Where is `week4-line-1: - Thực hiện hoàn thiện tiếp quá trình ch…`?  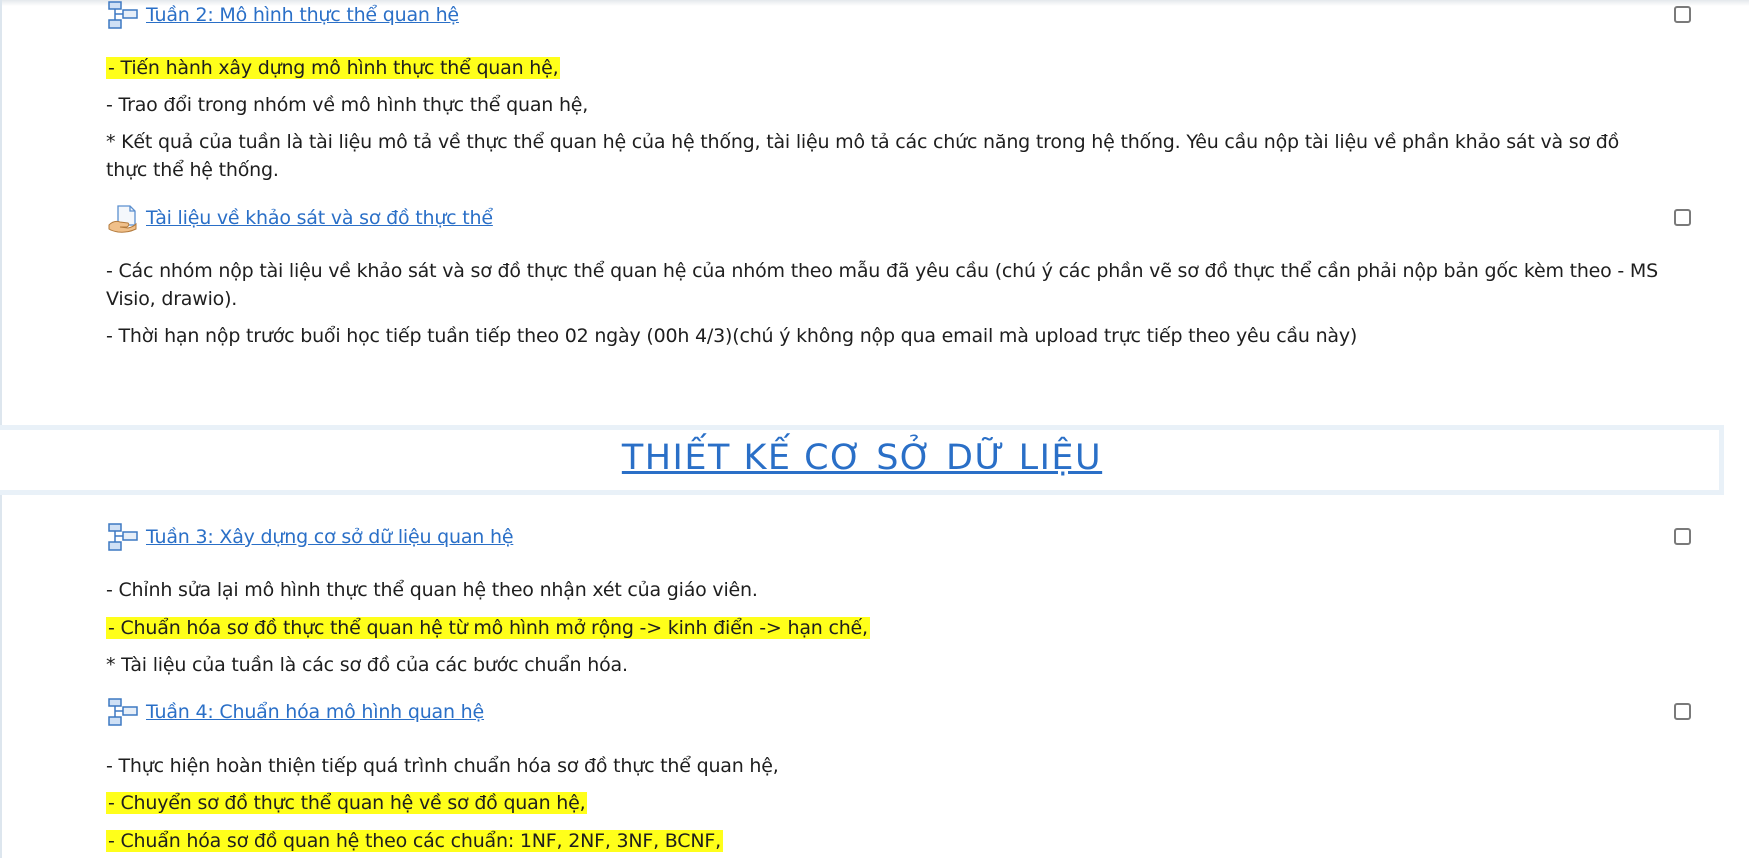 week4-line-1: - Thực hiện hoàn thiện tiếp quá trình ch… is located at coordinates (442, 766).